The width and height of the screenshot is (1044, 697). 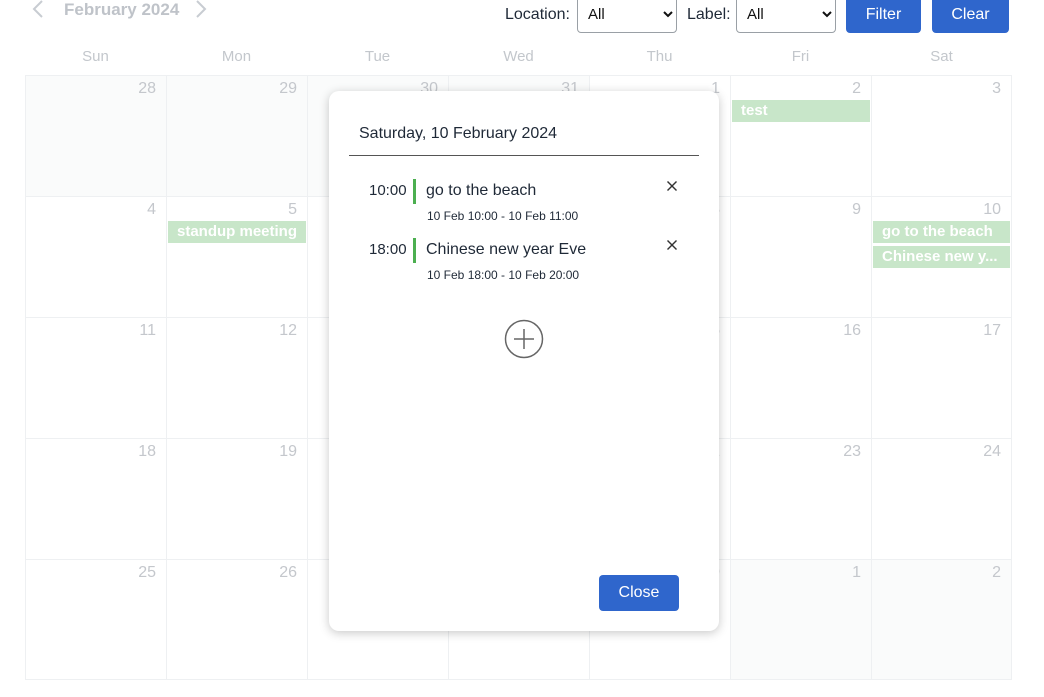 I want to click on modal-date-title: Saturday, 10 February 2024, so click(x=458, y=133).